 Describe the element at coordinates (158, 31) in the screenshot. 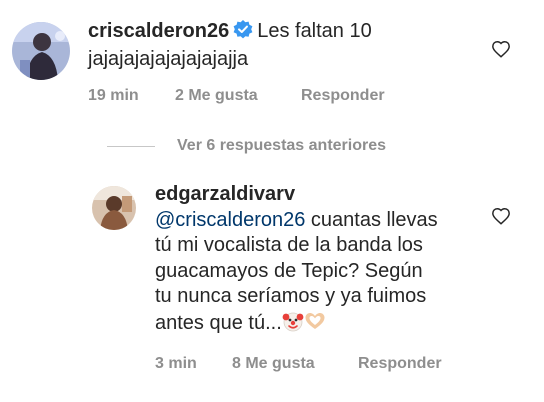

I see `comment-username: criscalderon26` at that location.